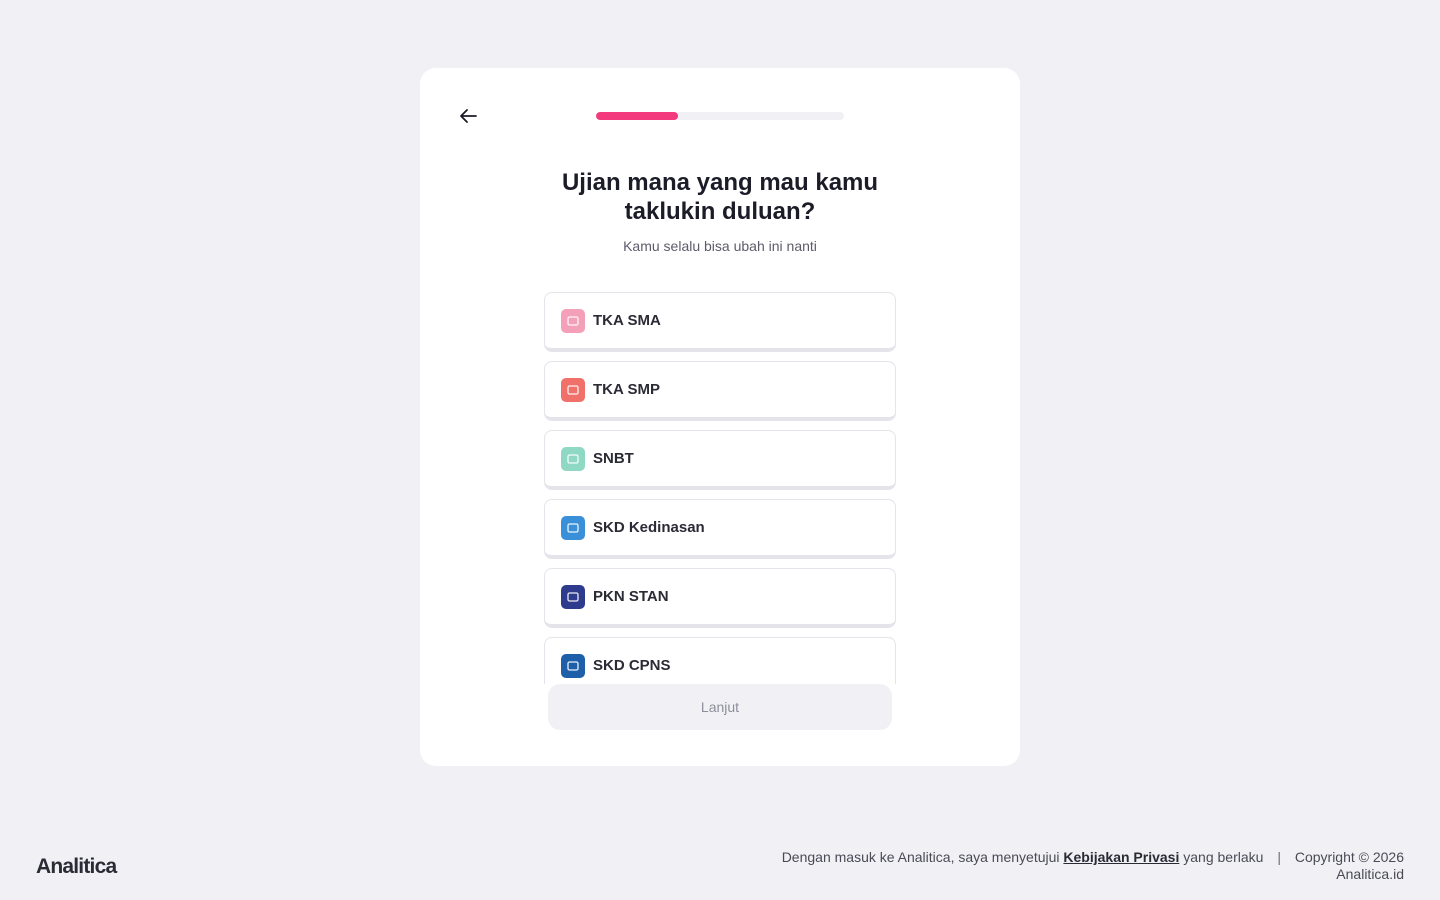 The image size is (1440, 900). Describe the element at coordinates (626, 389) in the screenshot. I see `exam-option-label: TKA SMP` at that location.